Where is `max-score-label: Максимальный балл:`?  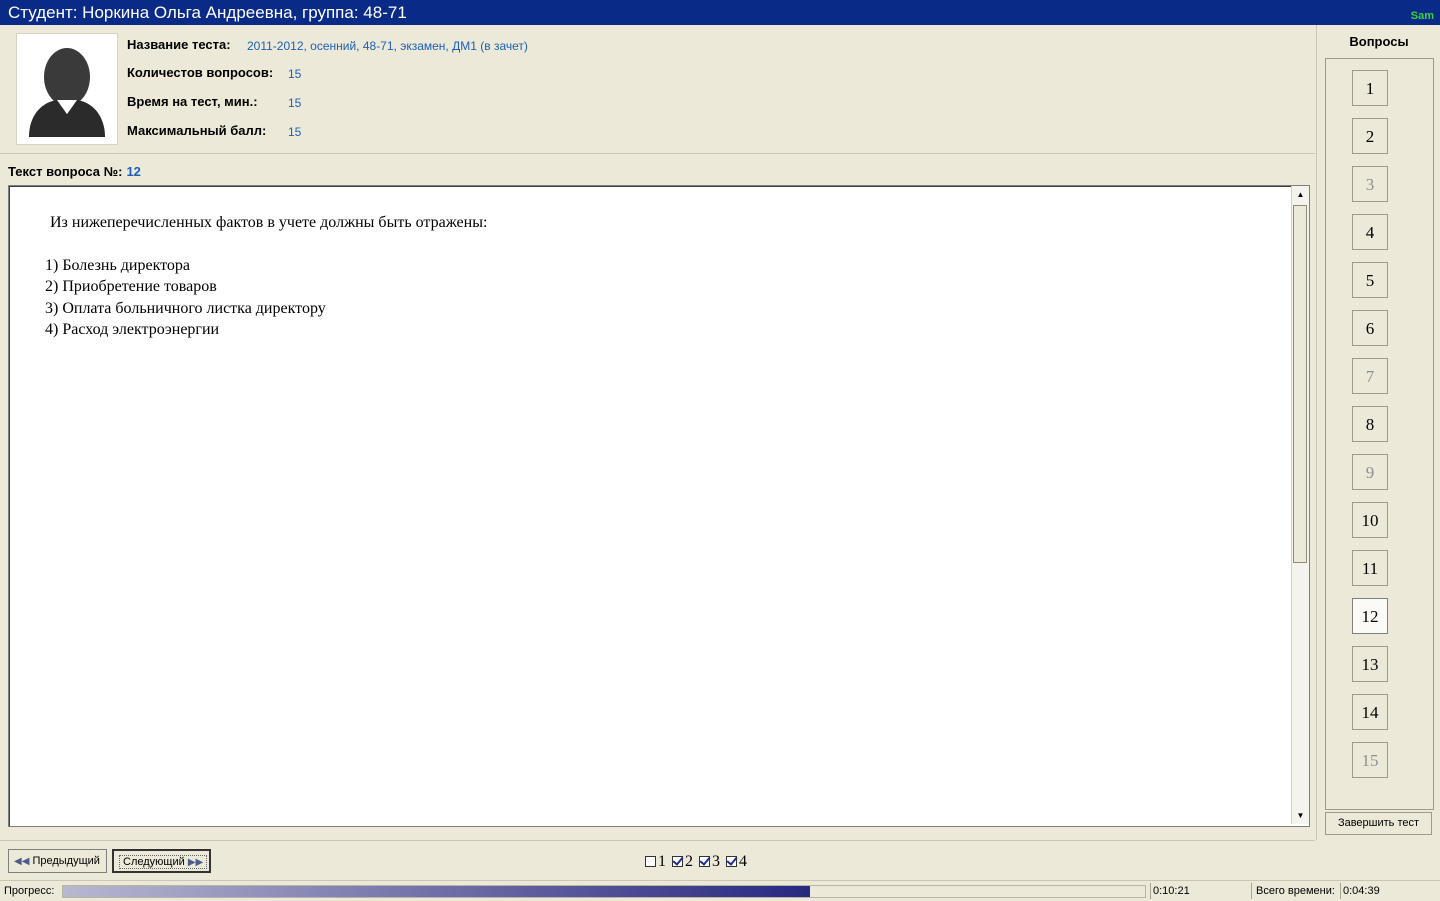
max-score-label: Максимальный балл: is located at coordinates (197, 130).